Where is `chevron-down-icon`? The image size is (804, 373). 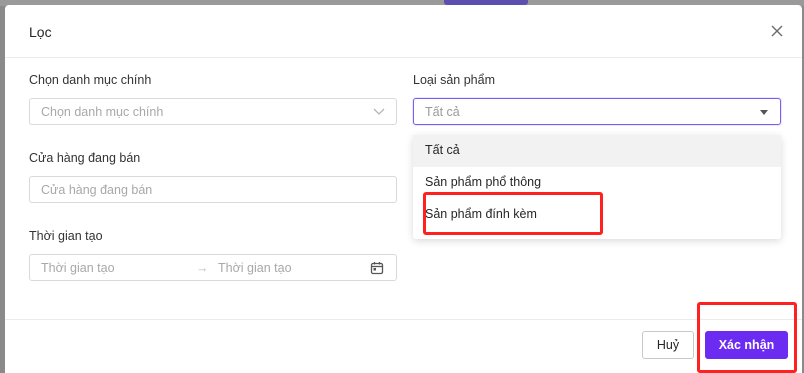
chevron-down-icon is located at coordinates (379, 111).